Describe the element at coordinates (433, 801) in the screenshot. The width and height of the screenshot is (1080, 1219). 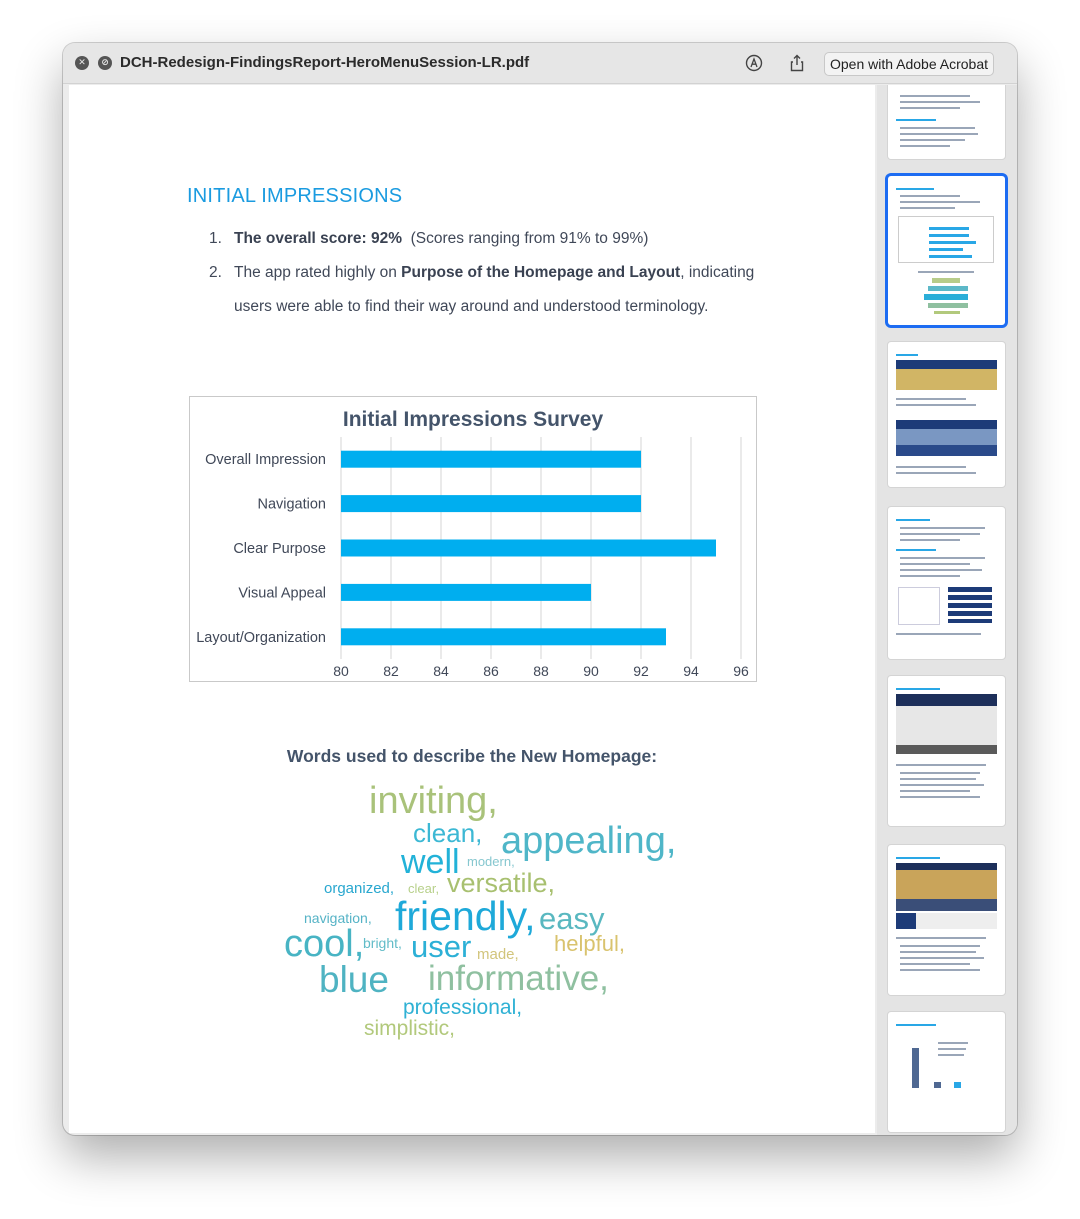
I see `wordcloud-word: inviting,` at that location.